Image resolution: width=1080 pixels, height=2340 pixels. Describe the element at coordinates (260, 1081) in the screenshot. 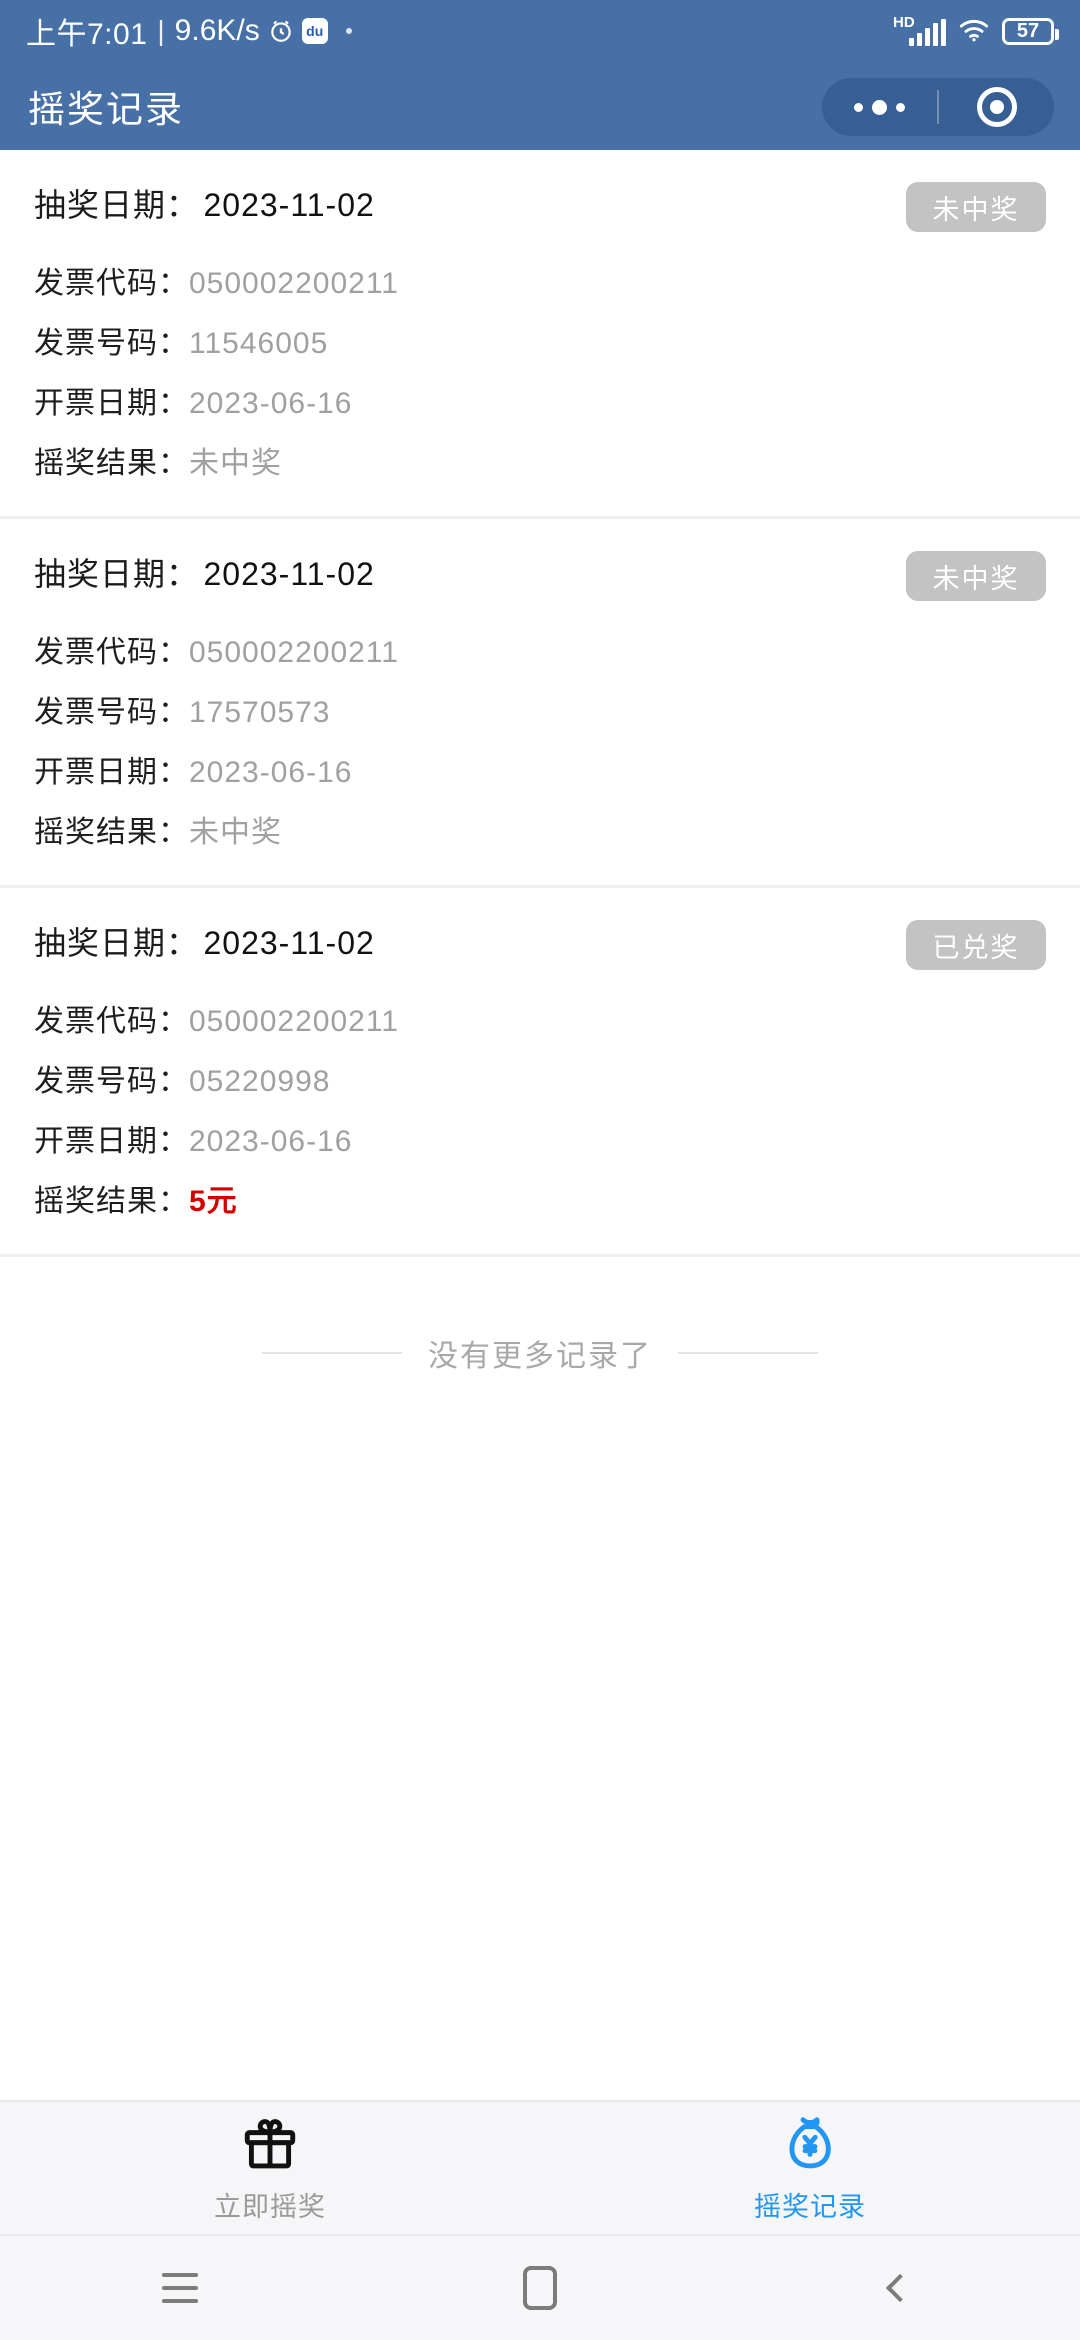

I see `invoice-number-value: 05220998` at that location.